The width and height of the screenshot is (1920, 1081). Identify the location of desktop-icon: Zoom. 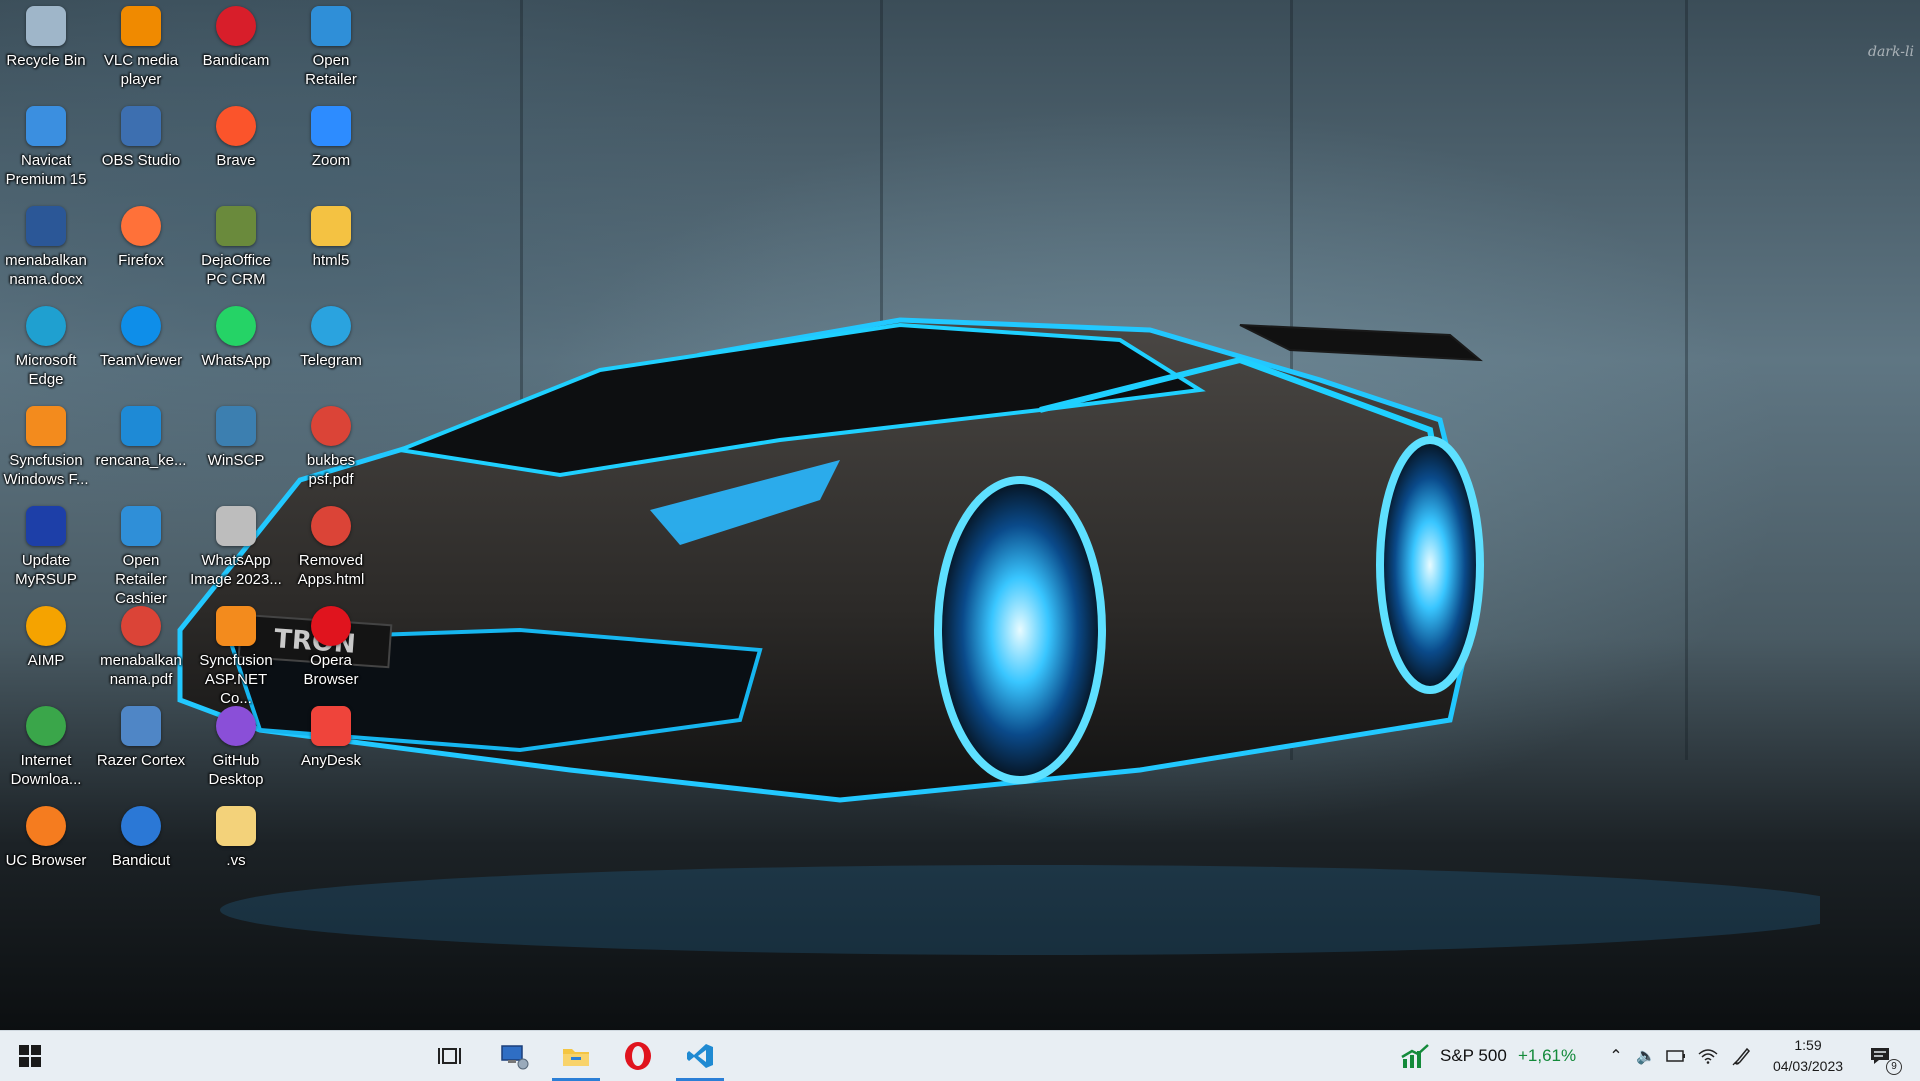
(331, 136).